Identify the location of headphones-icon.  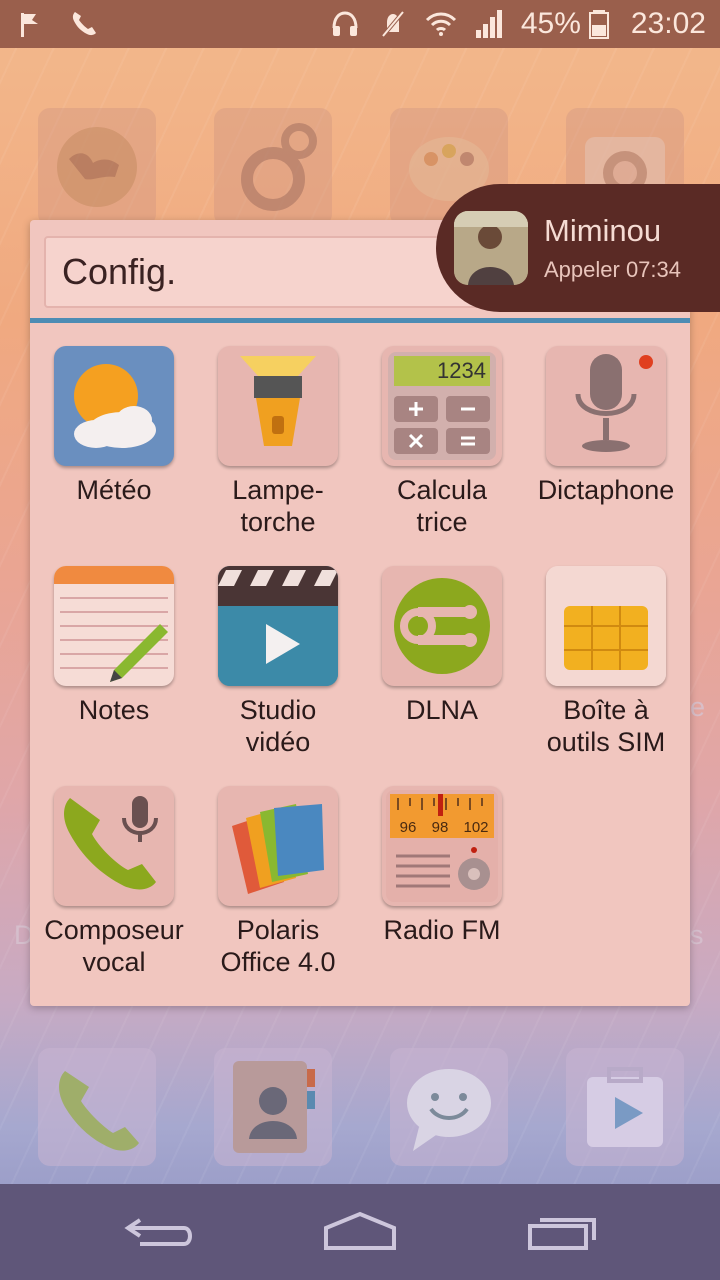
(345, 24).